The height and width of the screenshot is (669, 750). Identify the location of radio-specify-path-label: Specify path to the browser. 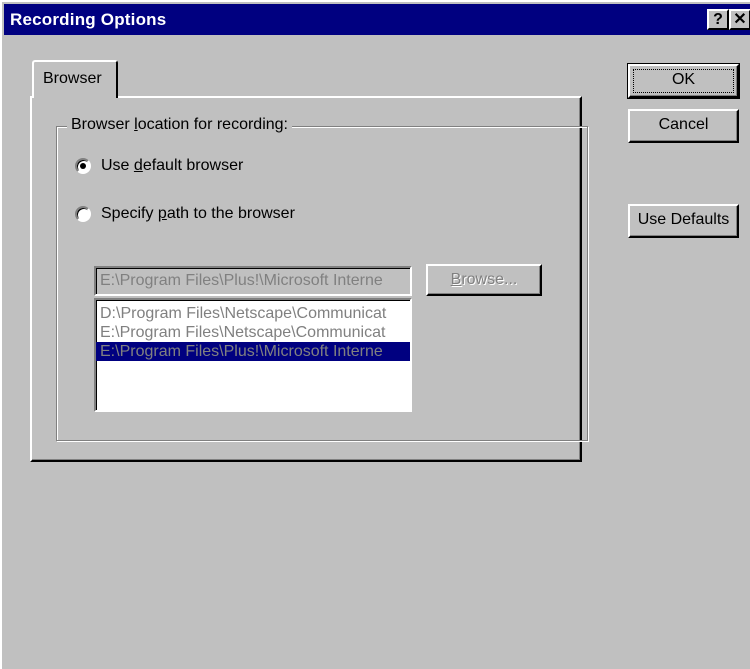
(198, 213).